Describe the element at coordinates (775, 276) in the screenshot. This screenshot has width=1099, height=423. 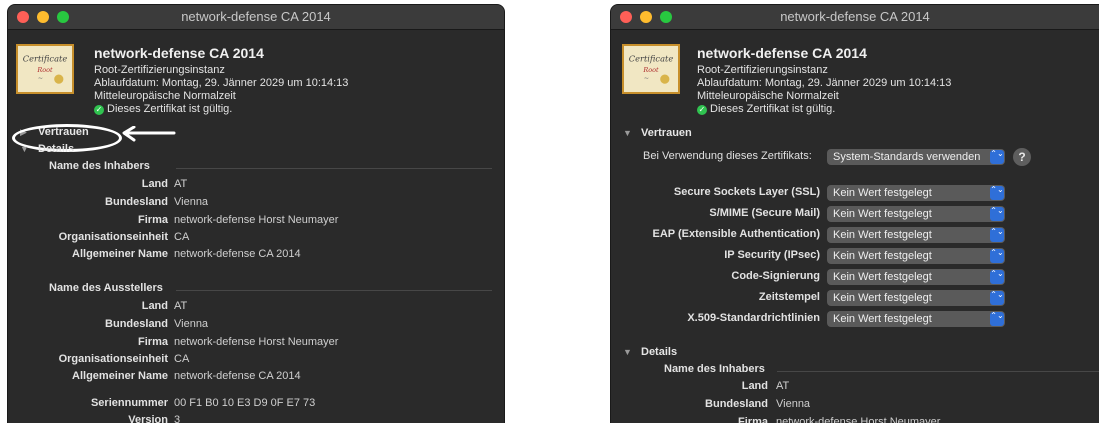
I see `policy-label: Code-Signierung` at that location.